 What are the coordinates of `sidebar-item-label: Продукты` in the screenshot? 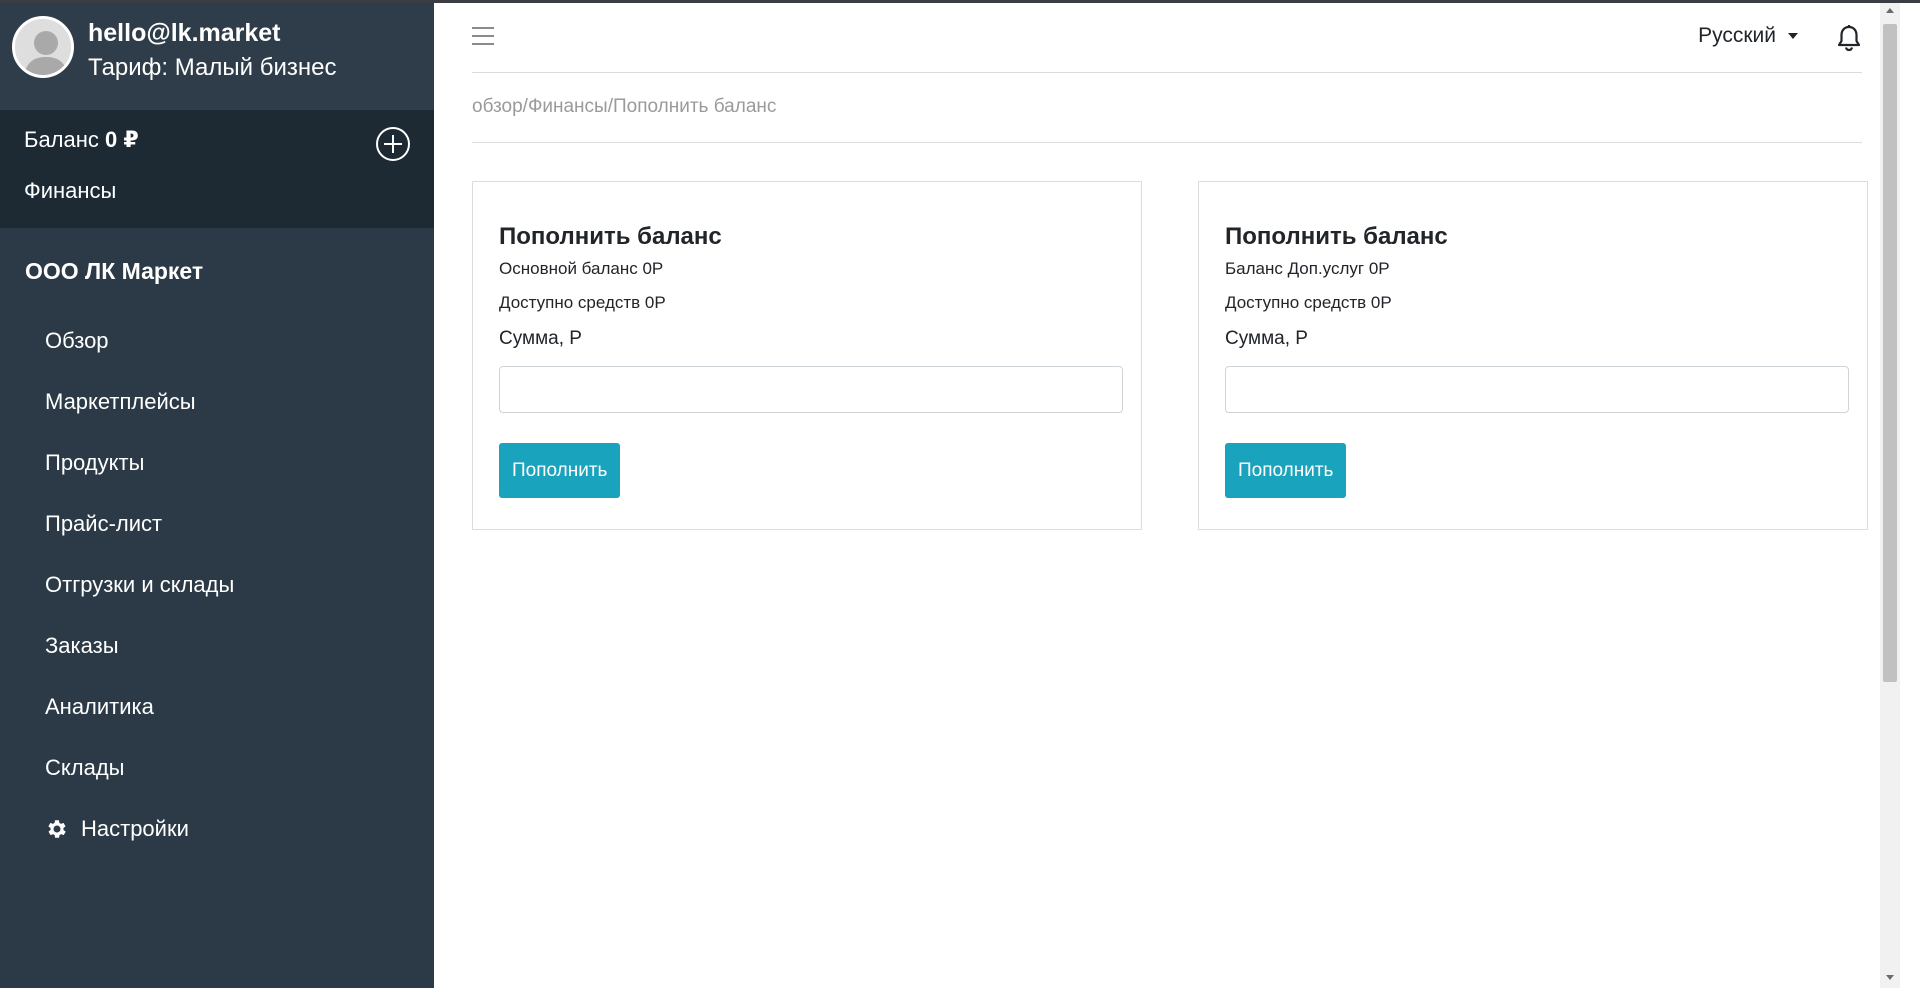 It's located at (95, 462).